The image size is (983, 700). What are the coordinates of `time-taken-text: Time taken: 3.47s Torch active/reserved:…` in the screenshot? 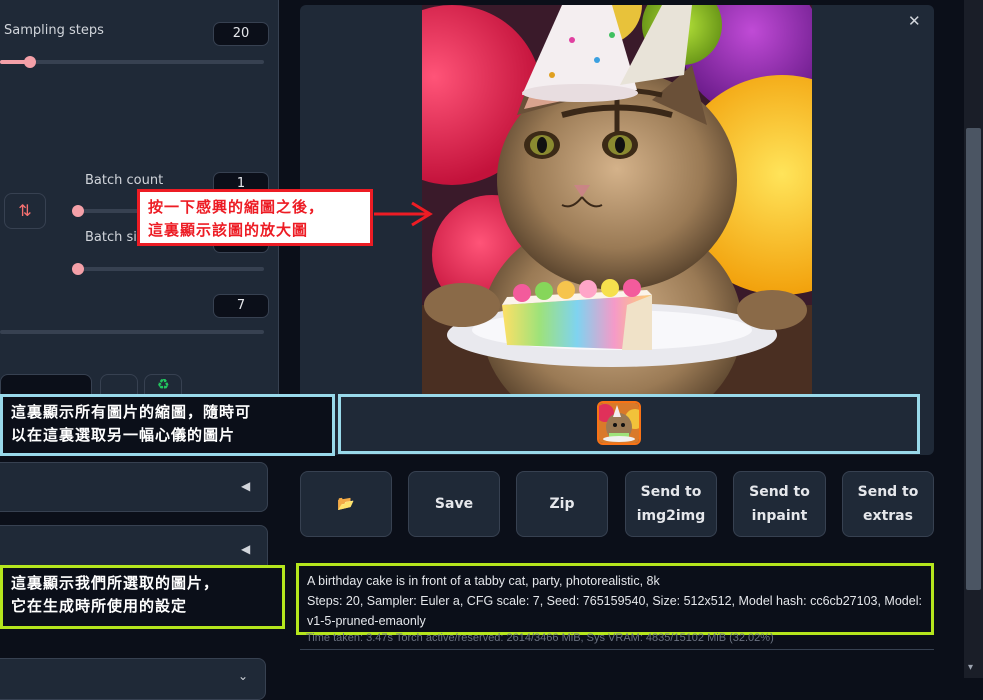 It's located at (540, 638).